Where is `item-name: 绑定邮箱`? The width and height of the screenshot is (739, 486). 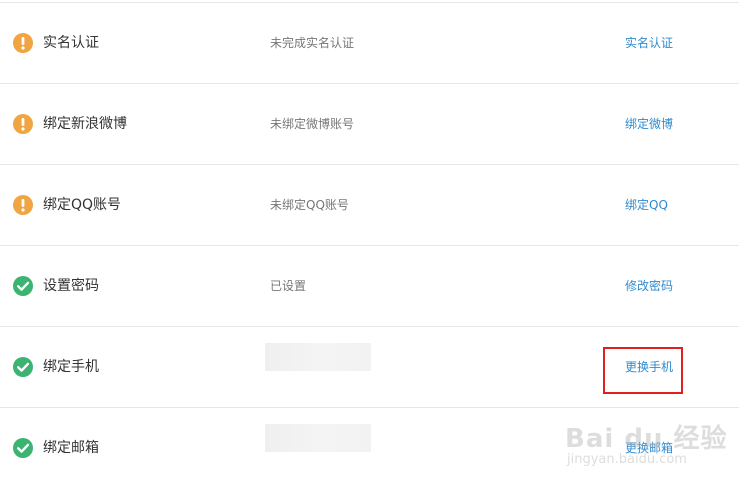
item-name: 绑定邮箱 is located at coordinates (71, 448).